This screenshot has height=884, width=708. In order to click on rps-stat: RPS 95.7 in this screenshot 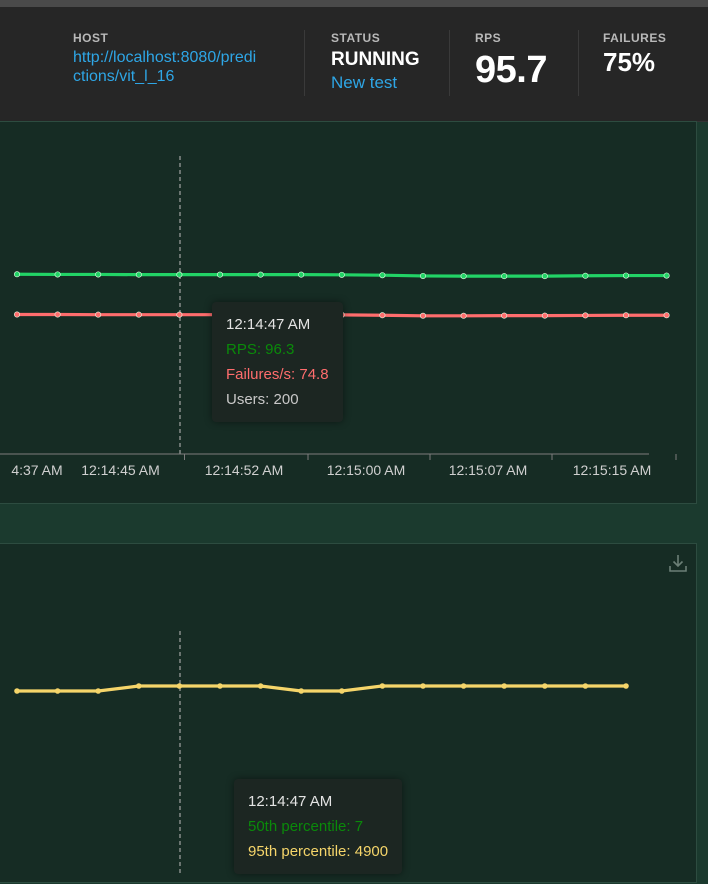, I will do `click(511, 61)`.